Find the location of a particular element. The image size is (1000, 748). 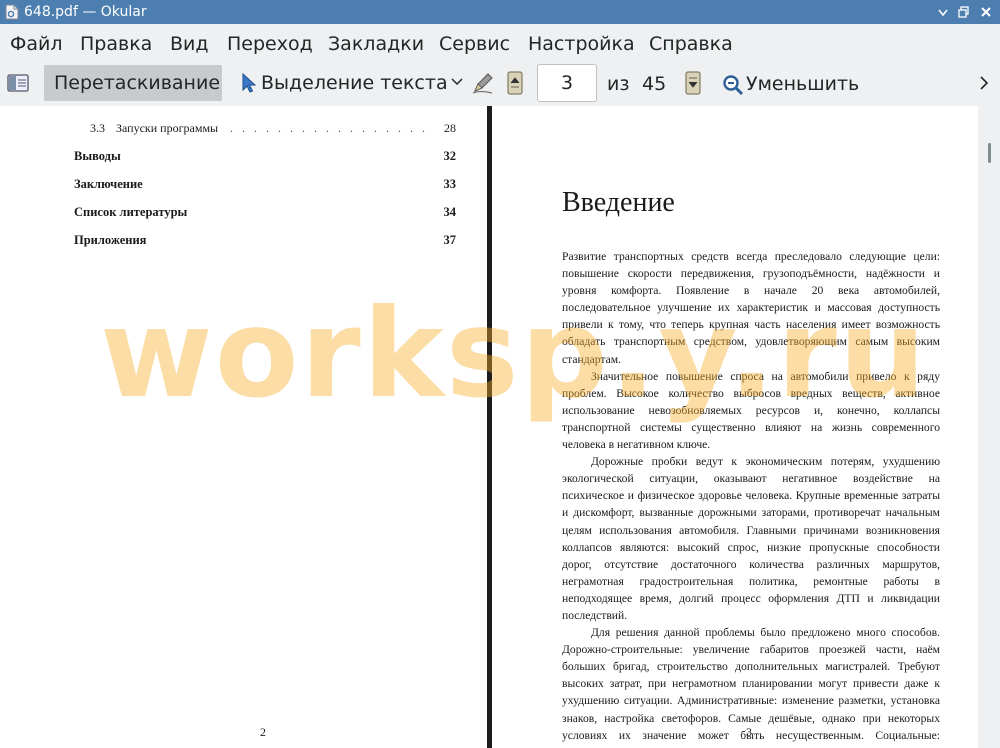

previous-page-button is located at coordinates (515, 83).